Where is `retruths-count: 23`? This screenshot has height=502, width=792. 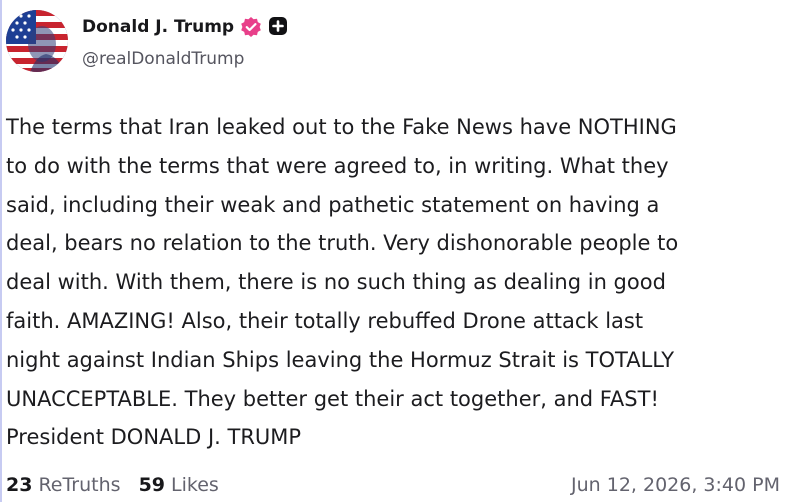
retruths-count: 23 is located at coordinates (19, 485).